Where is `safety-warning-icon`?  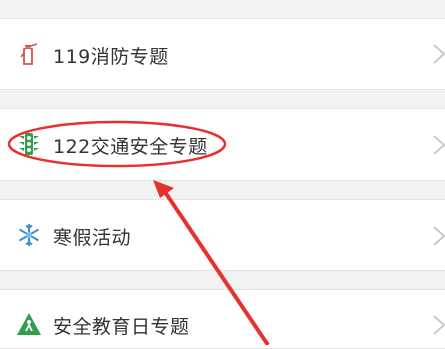
safety-warning-icon is located at coordinates (29, 324).